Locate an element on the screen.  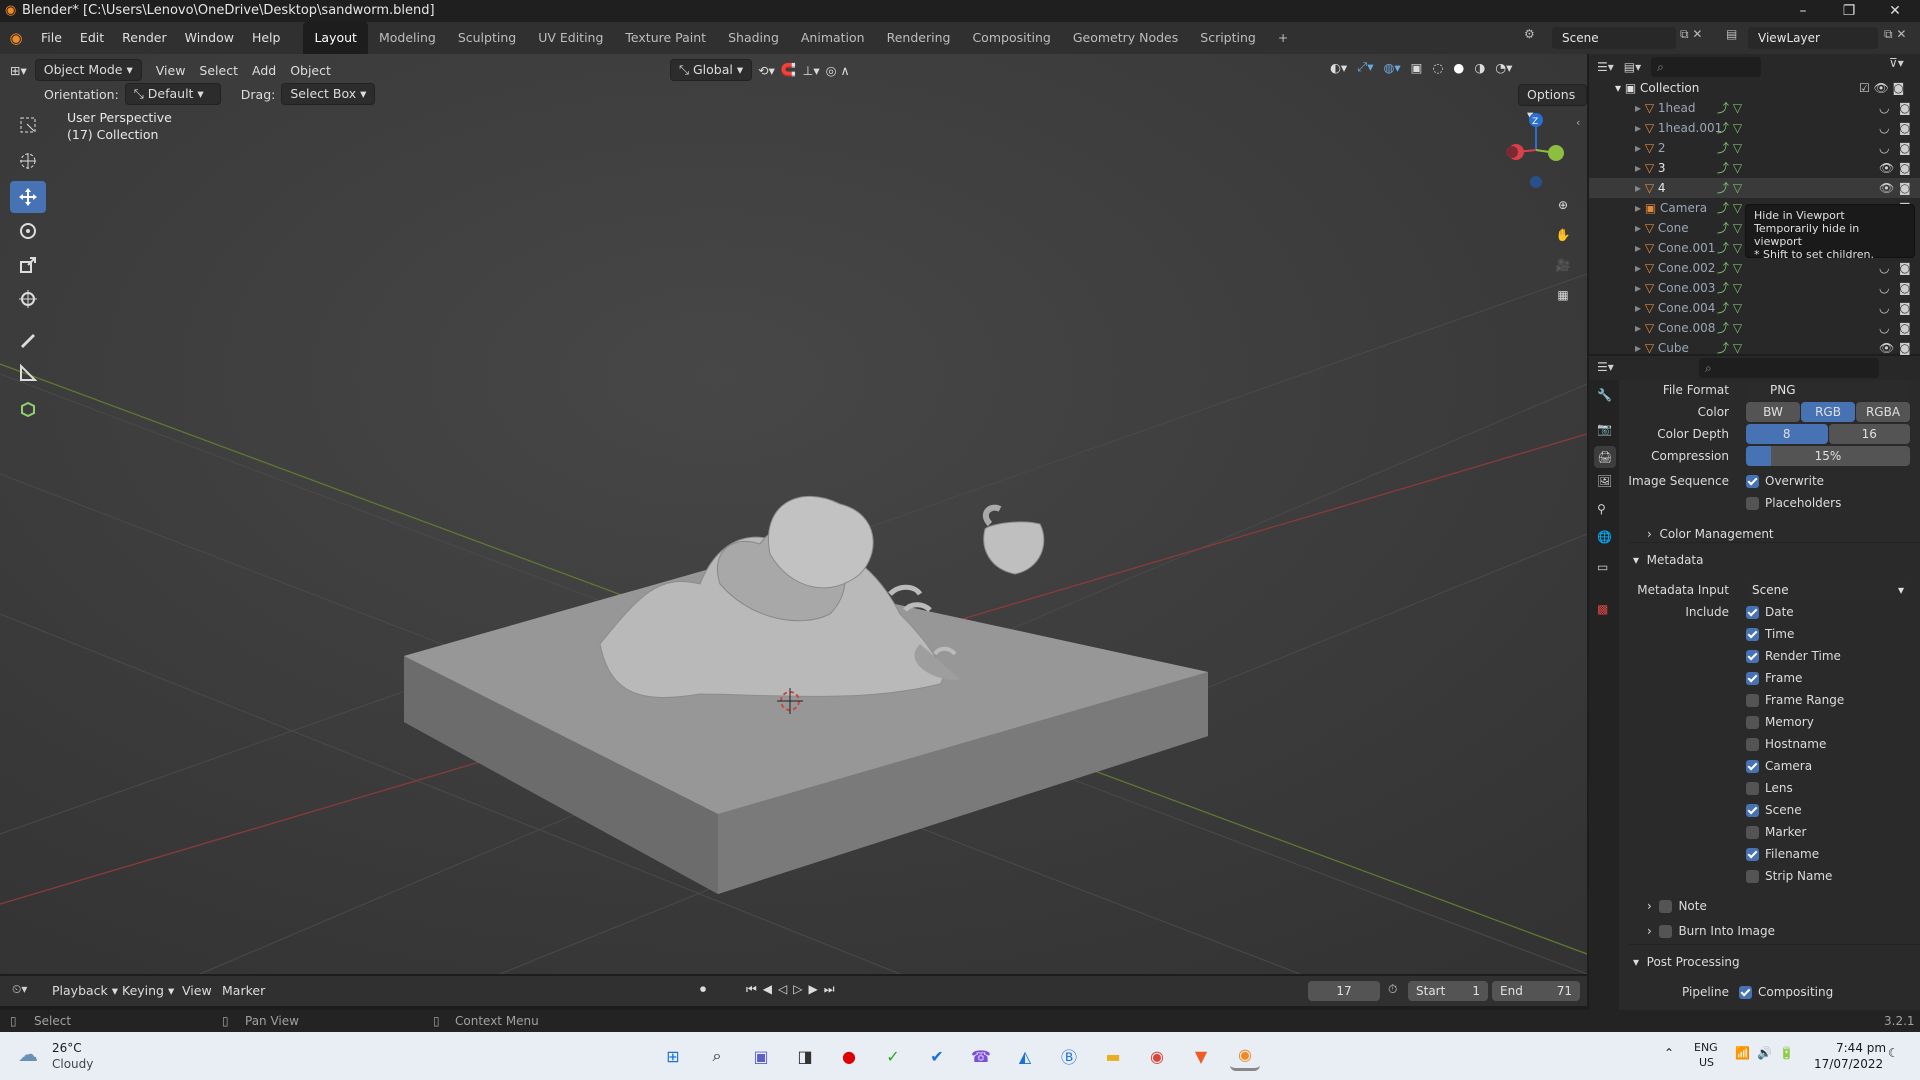
visibility-icon: ◐▾ is located at coordinates (1338, 67).